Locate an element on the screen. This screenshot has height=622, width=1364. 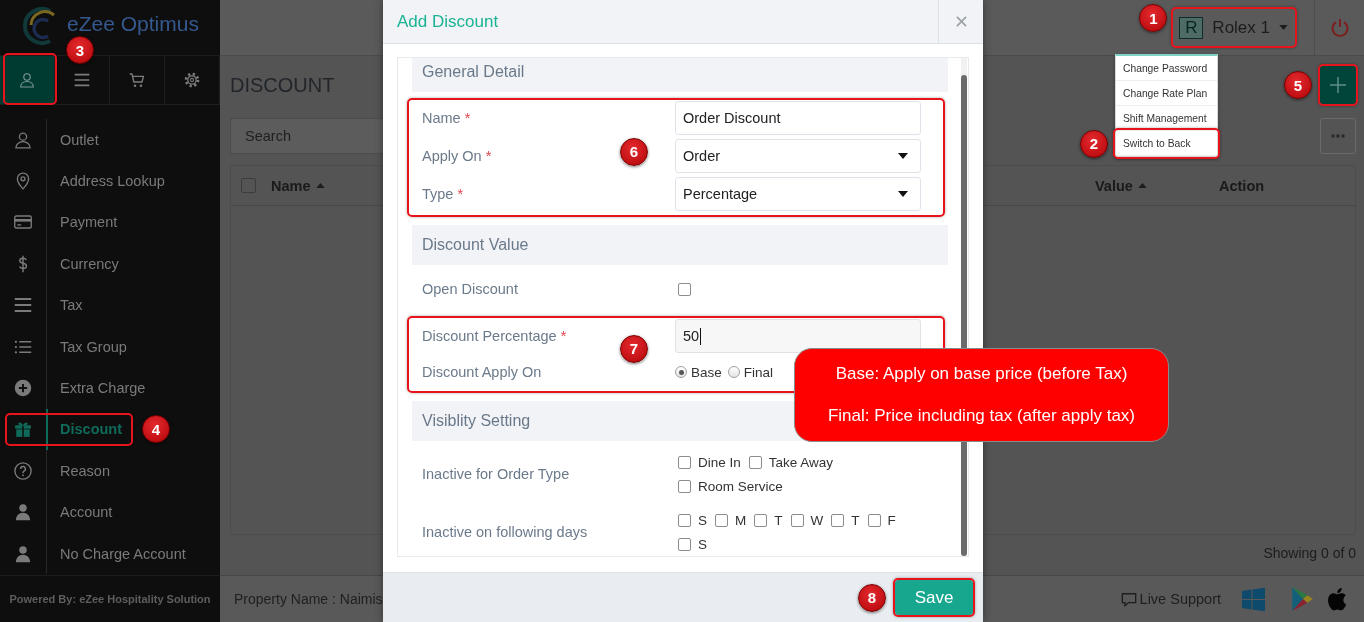
gift-icon is located at coordinates (23, 429).